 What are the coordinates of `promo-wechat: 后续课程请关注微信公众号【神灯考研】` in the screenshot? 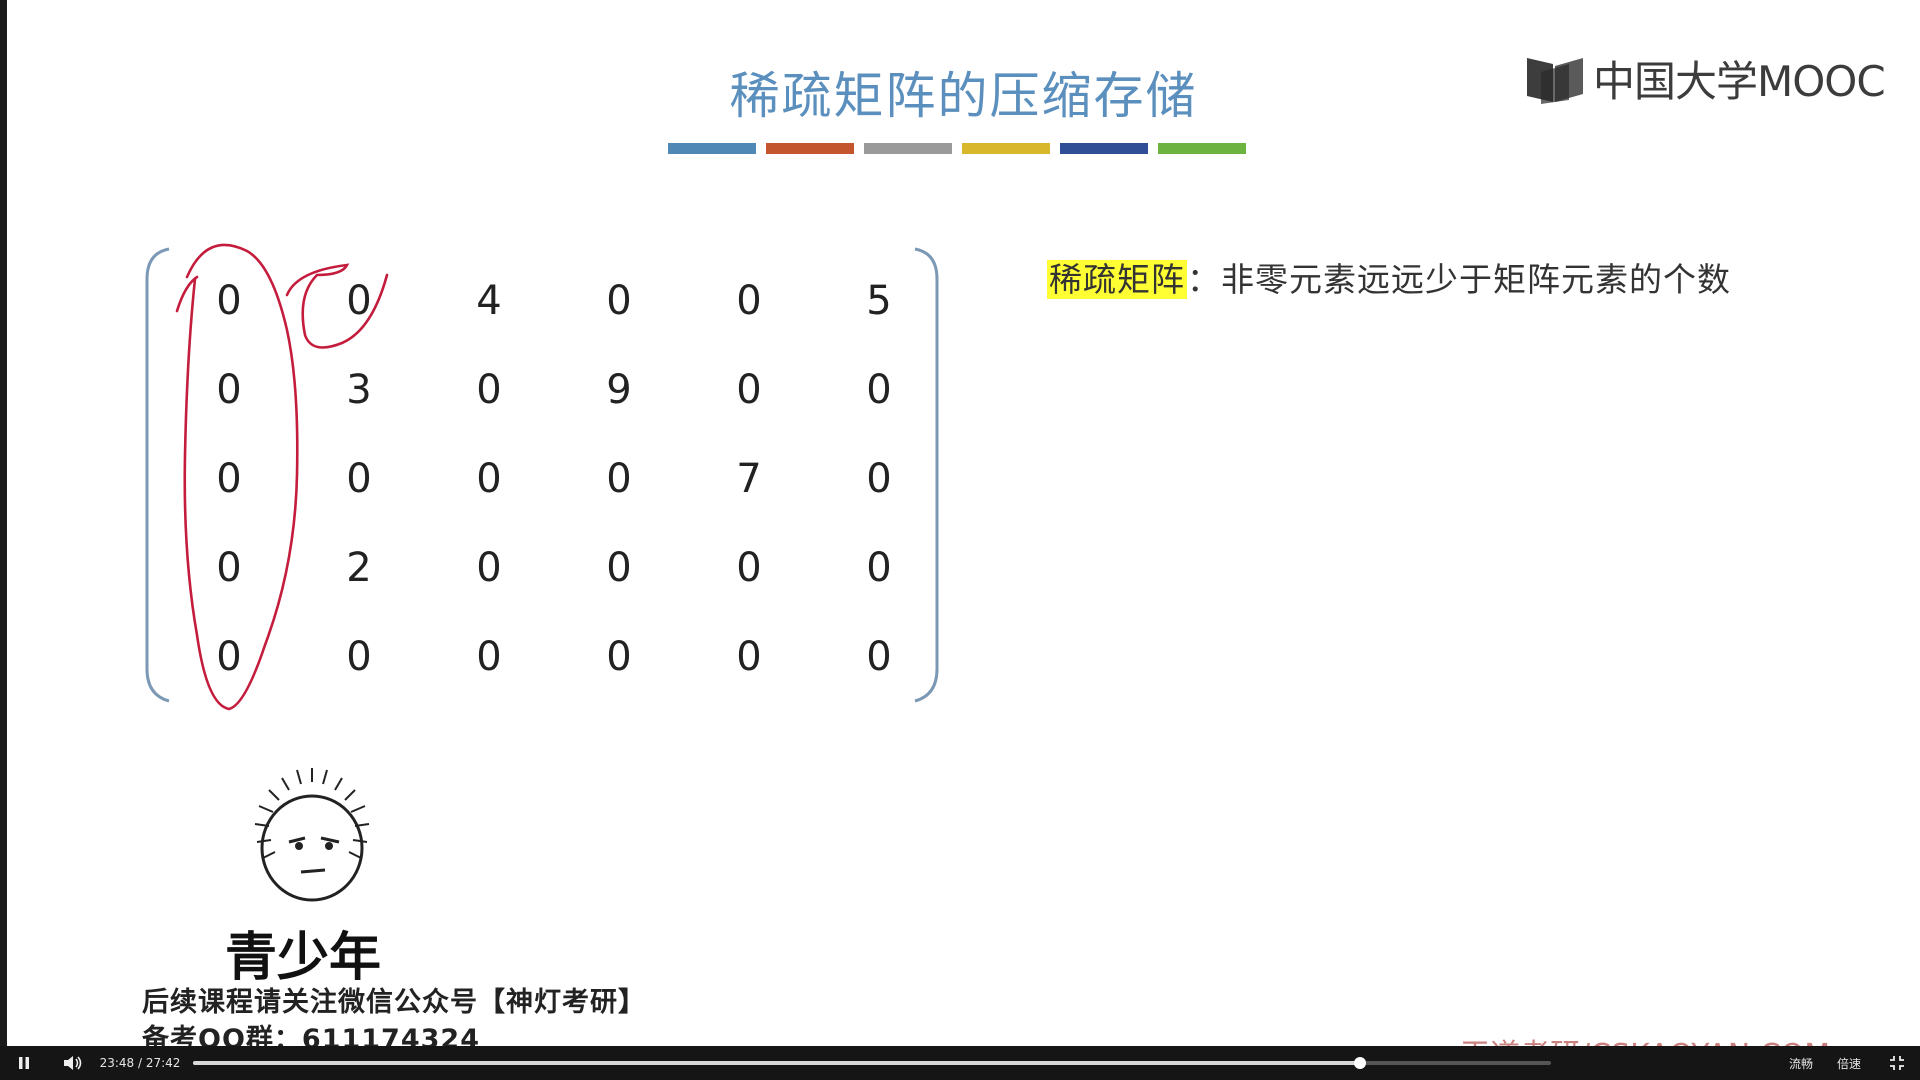 It's located at (394, 1002).